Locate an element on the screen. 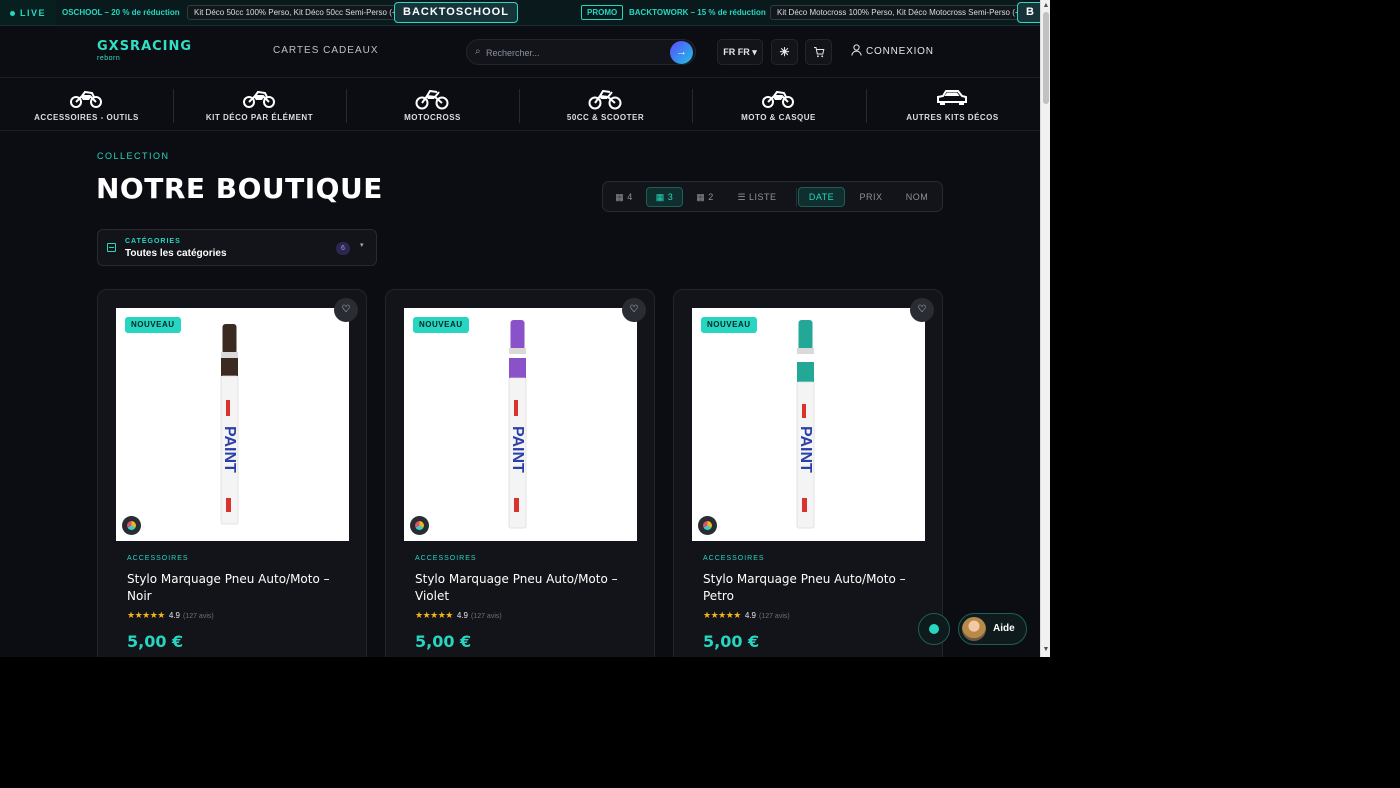  nav-item-autres-kits: AUTRES KITS DÉCOS is located at coordinates (952, 105).